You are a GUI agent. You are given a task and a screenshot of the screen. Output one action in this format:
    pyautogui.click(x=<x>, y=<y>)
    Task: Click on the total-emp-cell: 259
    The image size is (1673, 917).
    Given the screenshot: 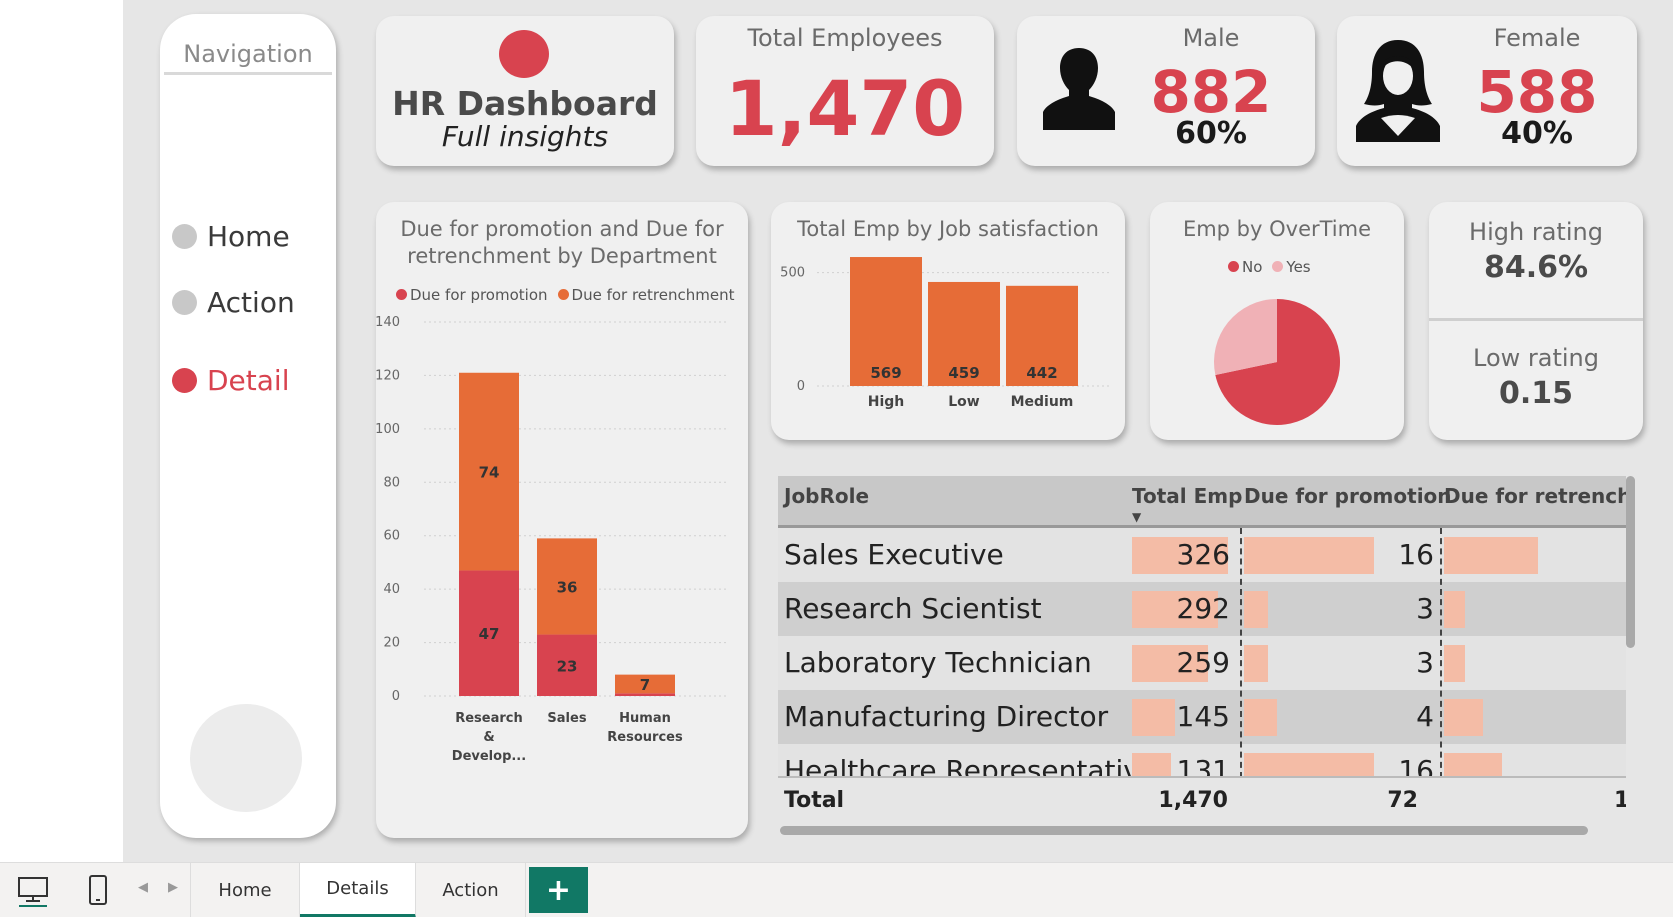 What is the action you would take?
    pyautogui.click(x=1203, y=662)
    